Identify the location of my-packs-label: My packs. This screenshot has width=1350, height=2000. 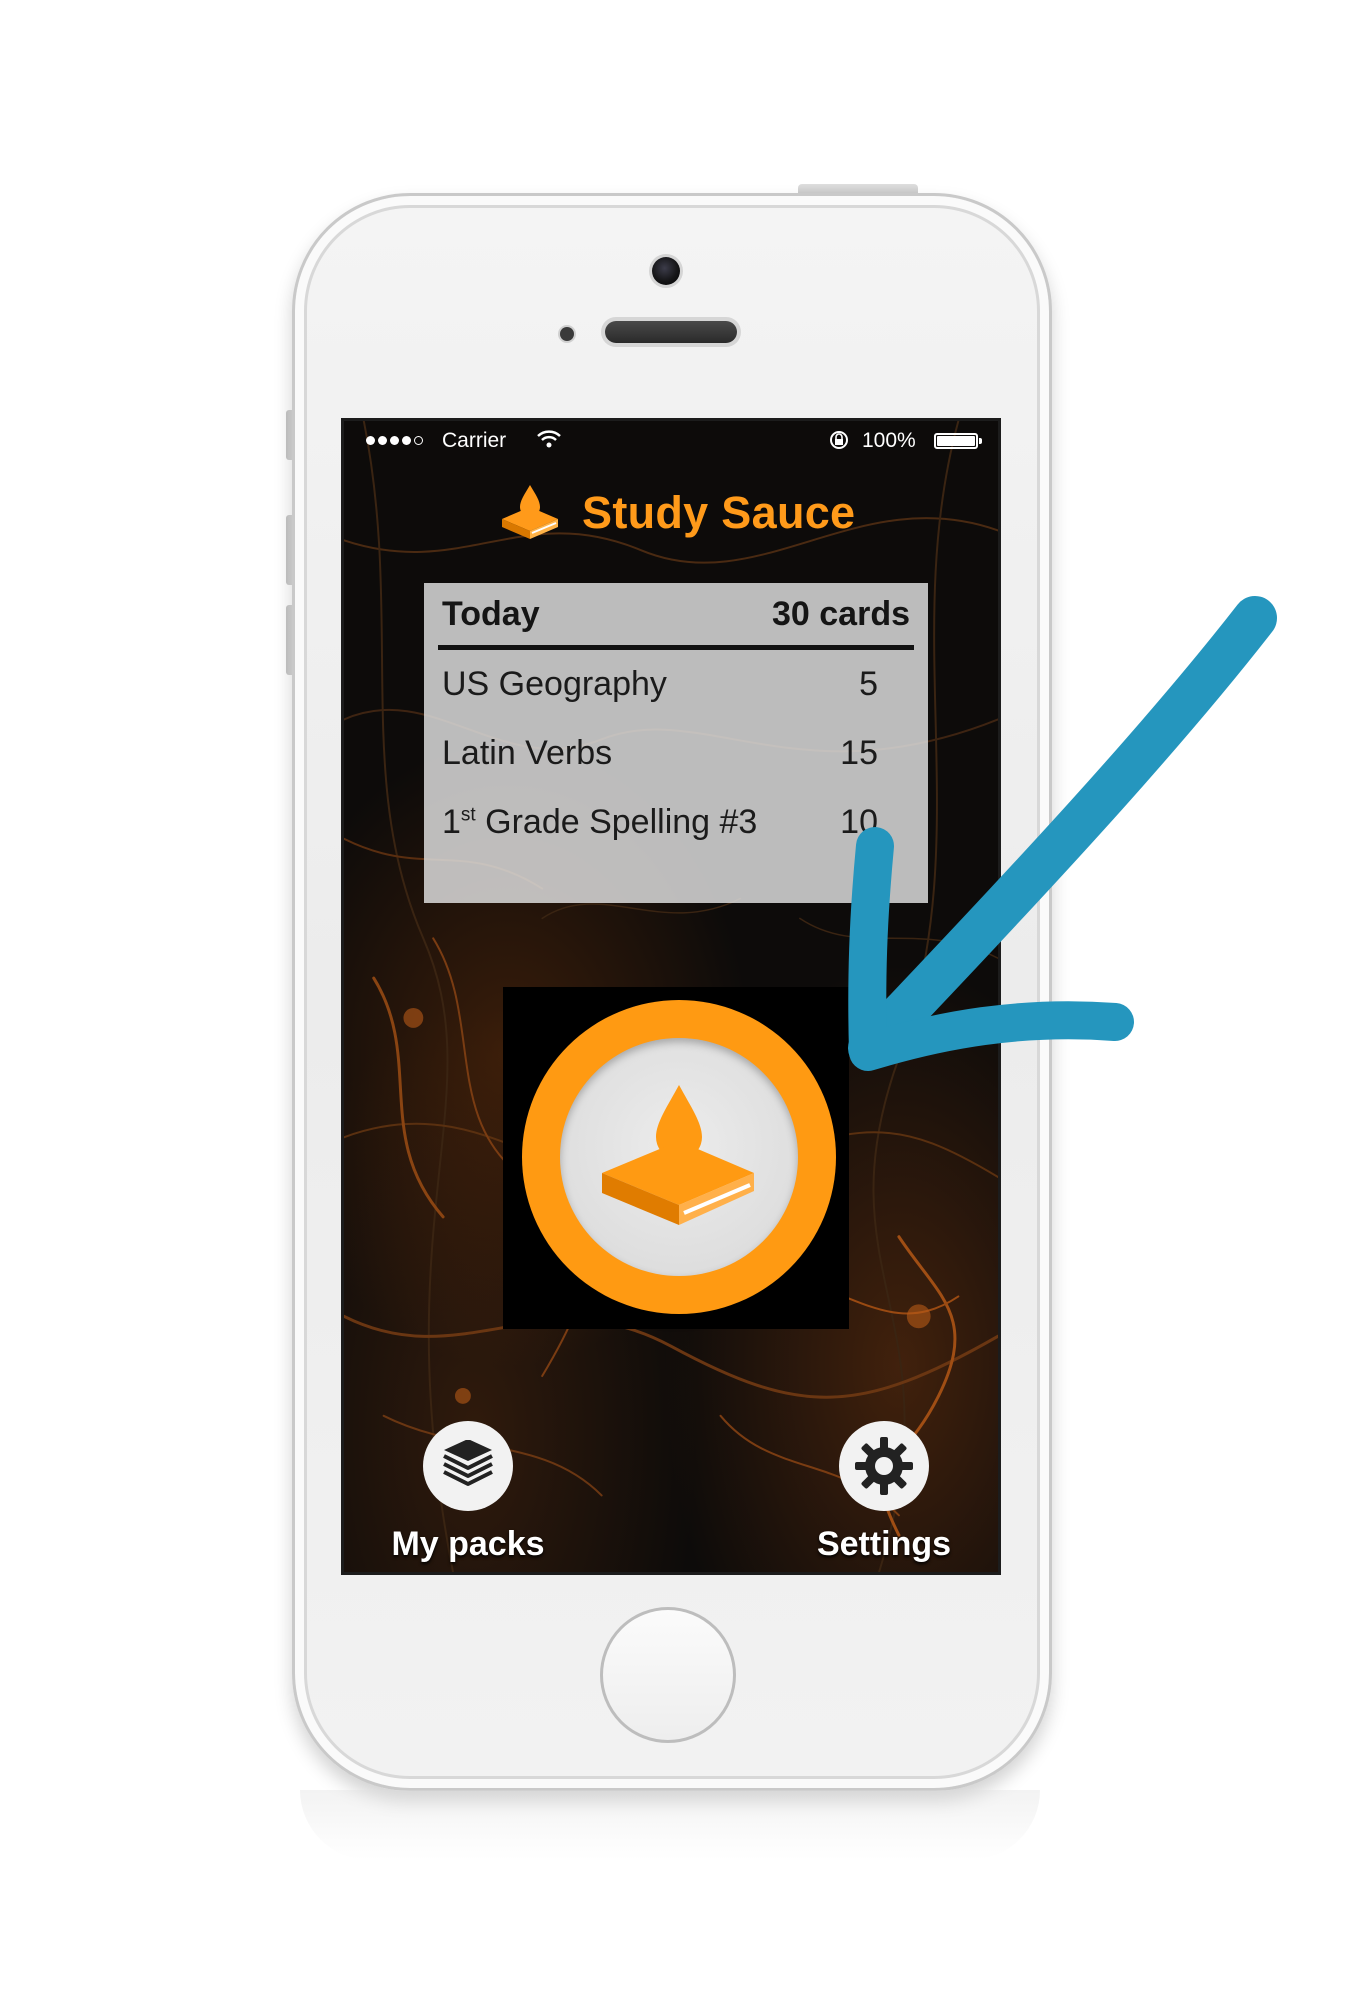
(468, 1544).